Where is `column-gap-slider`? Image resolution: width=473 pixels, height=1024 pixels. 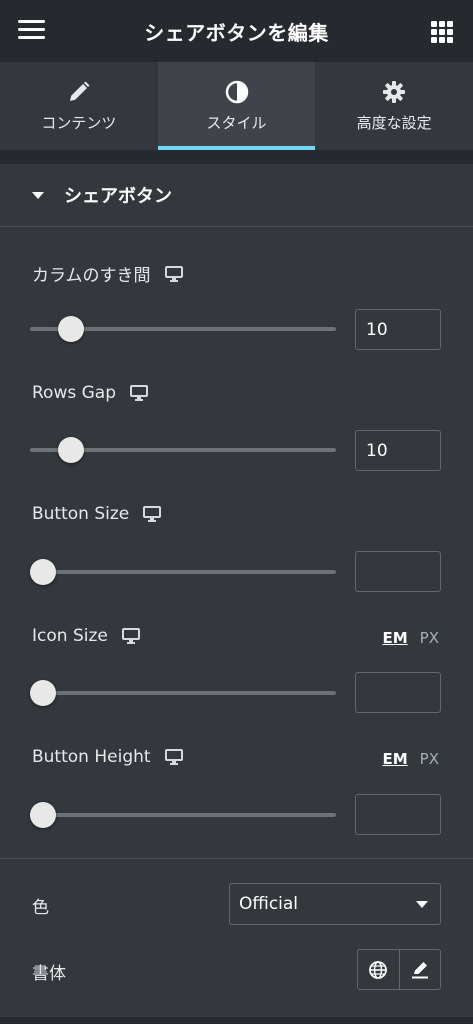 column-gap-slider is located at coordinates (183, 329).